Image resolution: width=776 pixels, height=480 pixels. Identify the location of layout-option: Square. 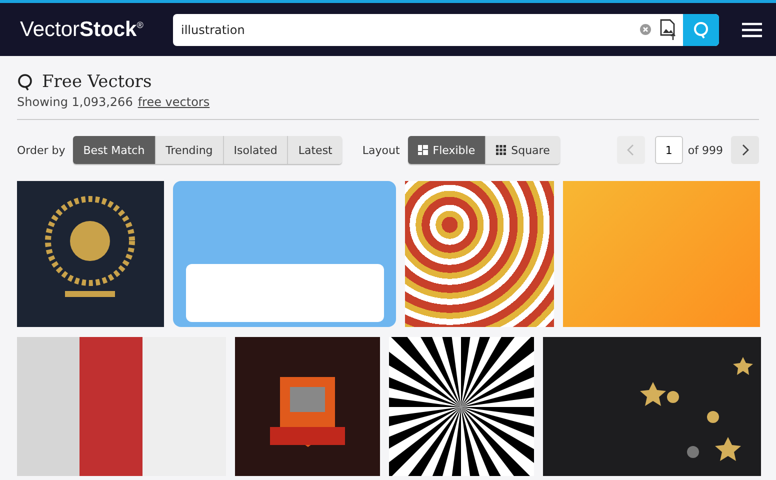
(523, 150).